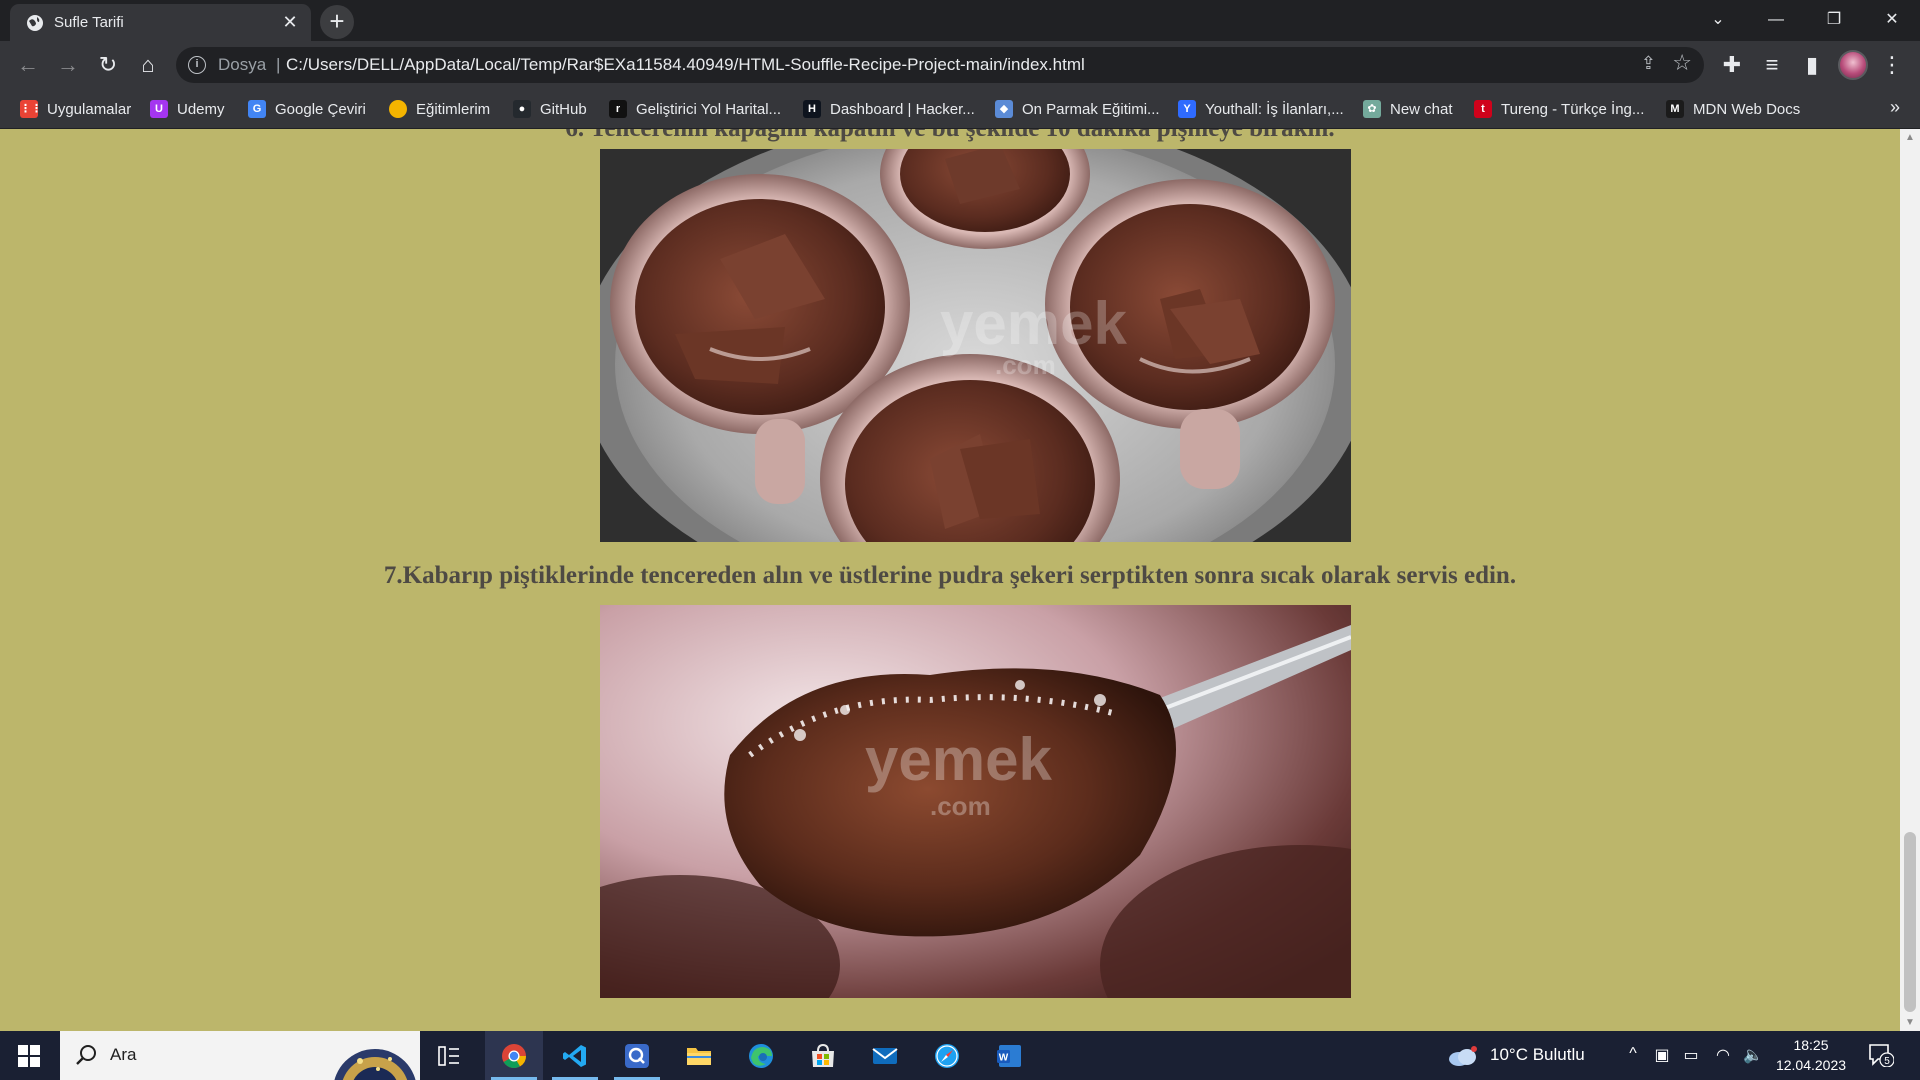  I want to click on tureng-icon: t, so click(1483, 109).